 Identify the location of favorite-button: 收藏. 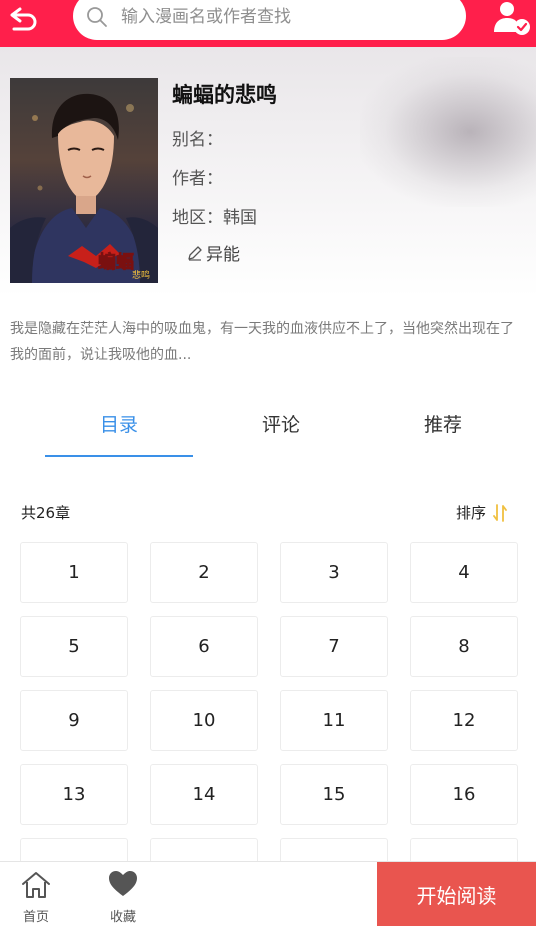
(123, 894).